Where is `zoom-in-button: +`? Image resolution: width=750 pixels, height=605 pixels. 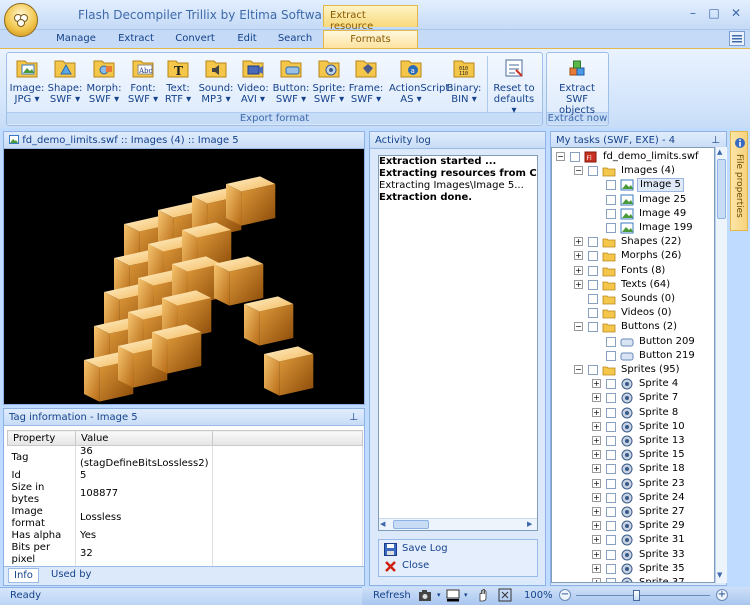
zoom-in-button: + is located at coordinates (722, 595).